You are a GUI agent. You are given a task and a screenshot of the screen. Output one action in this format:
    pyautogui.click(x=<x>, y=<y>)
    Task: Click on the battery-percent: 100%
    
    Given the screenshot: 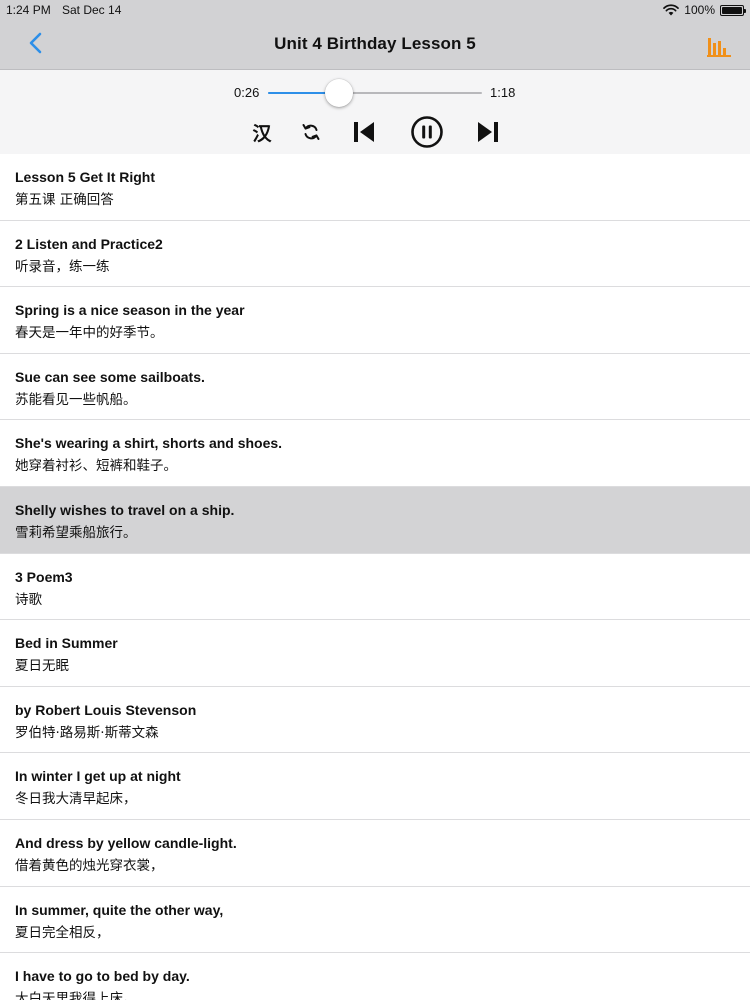 What is the action you would take?
    pyautogui.click(x=699, y=10)
    